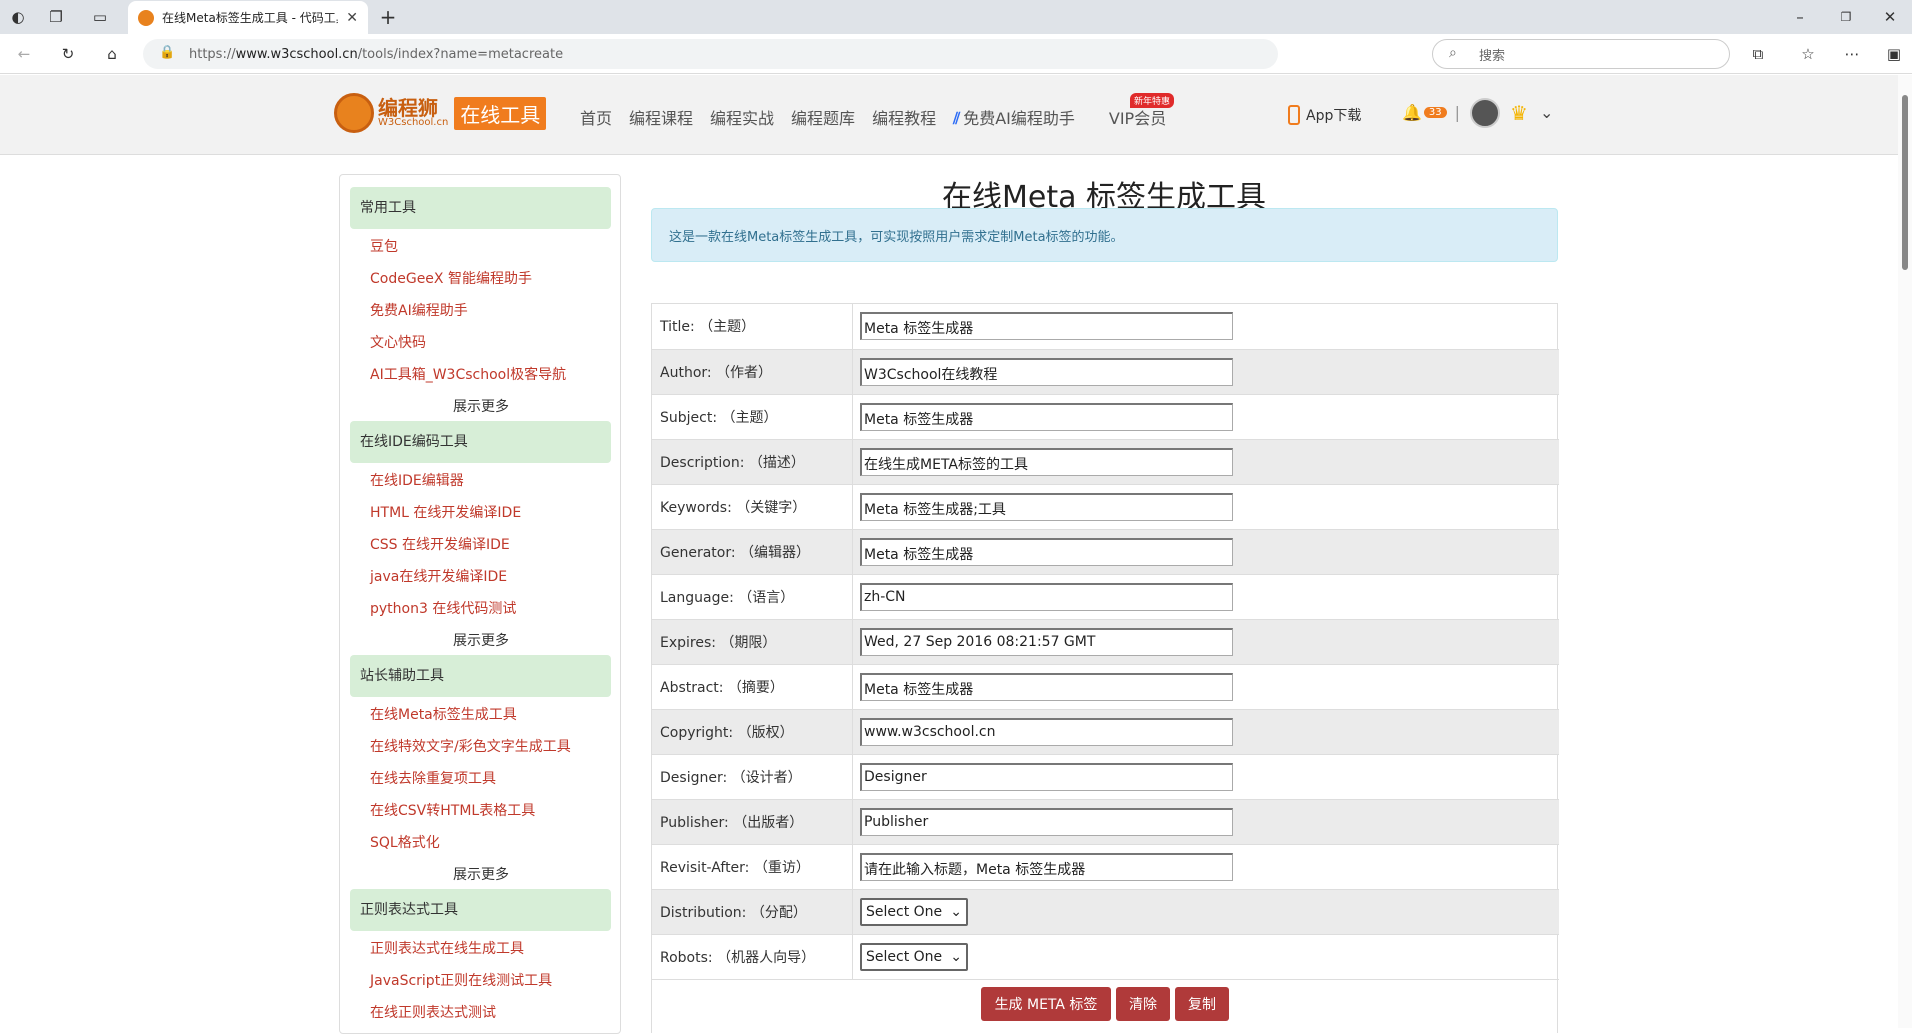  What do you see at coordinates (1046, 326) in the screenshot?
I see `title-input: Meta 标签生成器` at bounding box center [1046, 326].